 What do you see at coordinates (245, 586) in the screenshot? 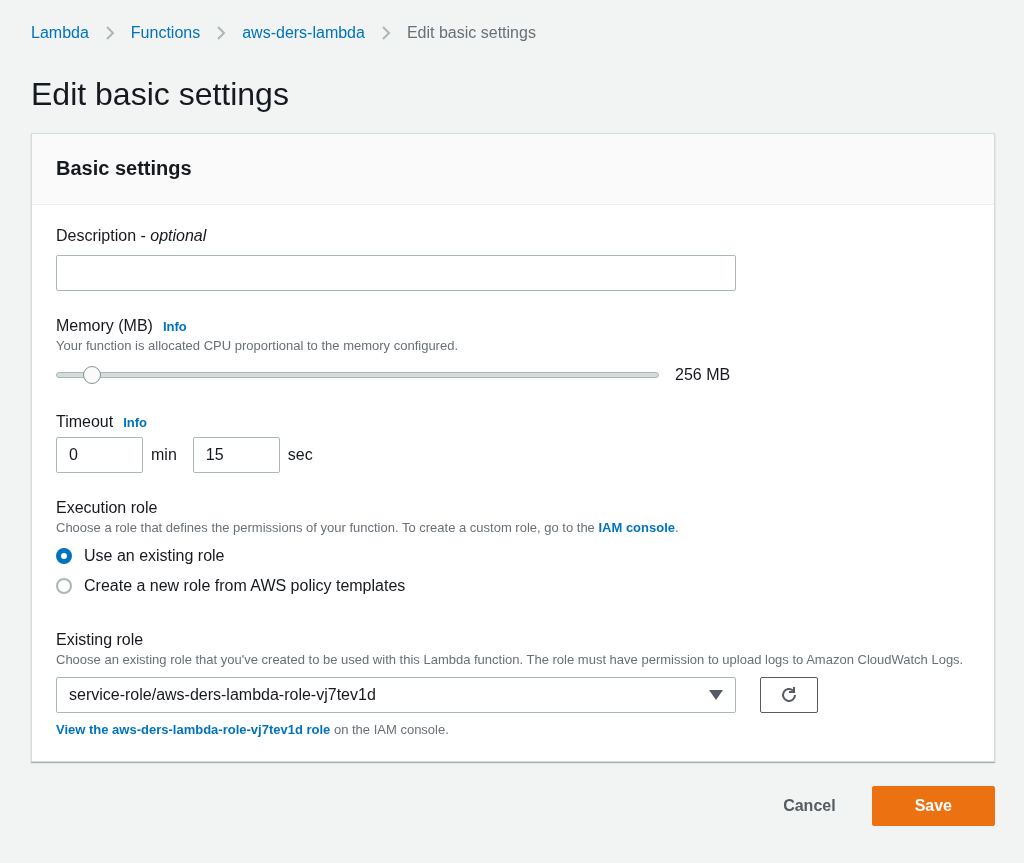
I see `radio-label: Create a new role from AWS policy templates` at bounding box center [245, 586].